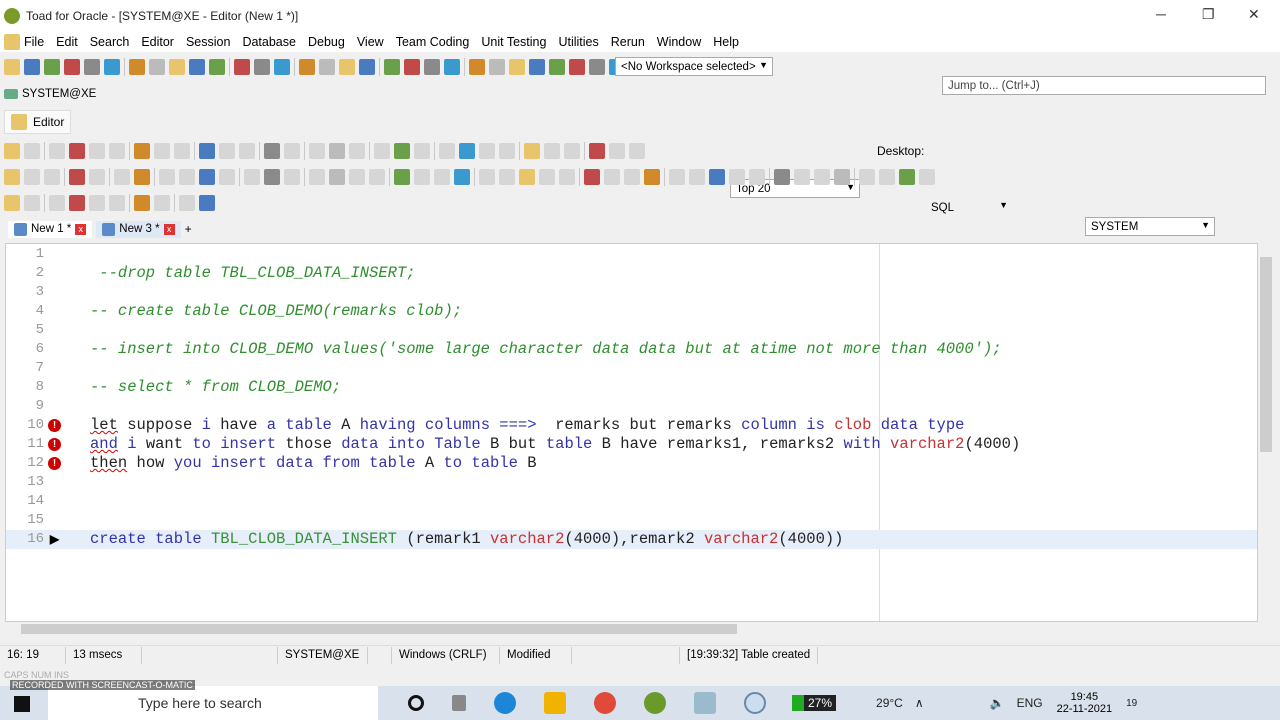 Image resolution: width=1280 pixels, height=720 pixels. What do you see at coordinates (1208, 14) in the screenshot?
I see `maximize-button: ❐` at bounding box center [1208, 14].